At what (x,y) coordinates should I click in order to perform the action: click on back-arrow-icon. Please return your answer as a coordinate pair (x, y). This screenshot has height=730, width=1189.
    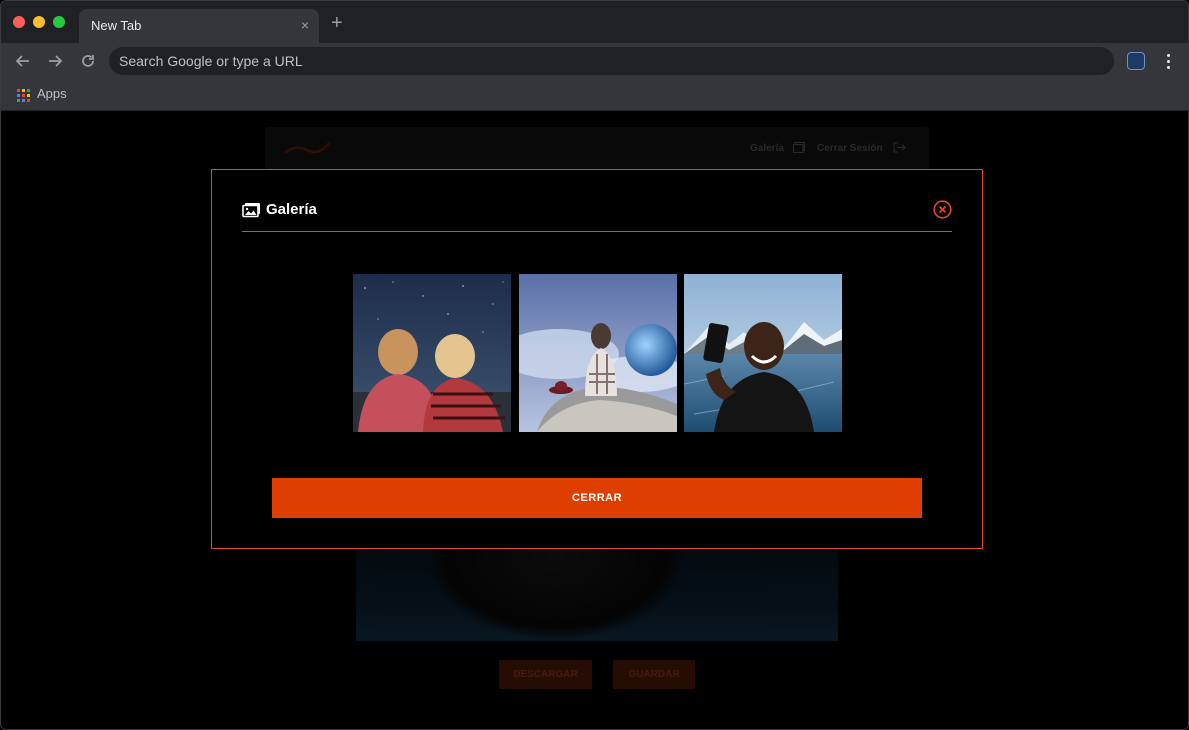
    Looking at the image, I should click on (23, 61).